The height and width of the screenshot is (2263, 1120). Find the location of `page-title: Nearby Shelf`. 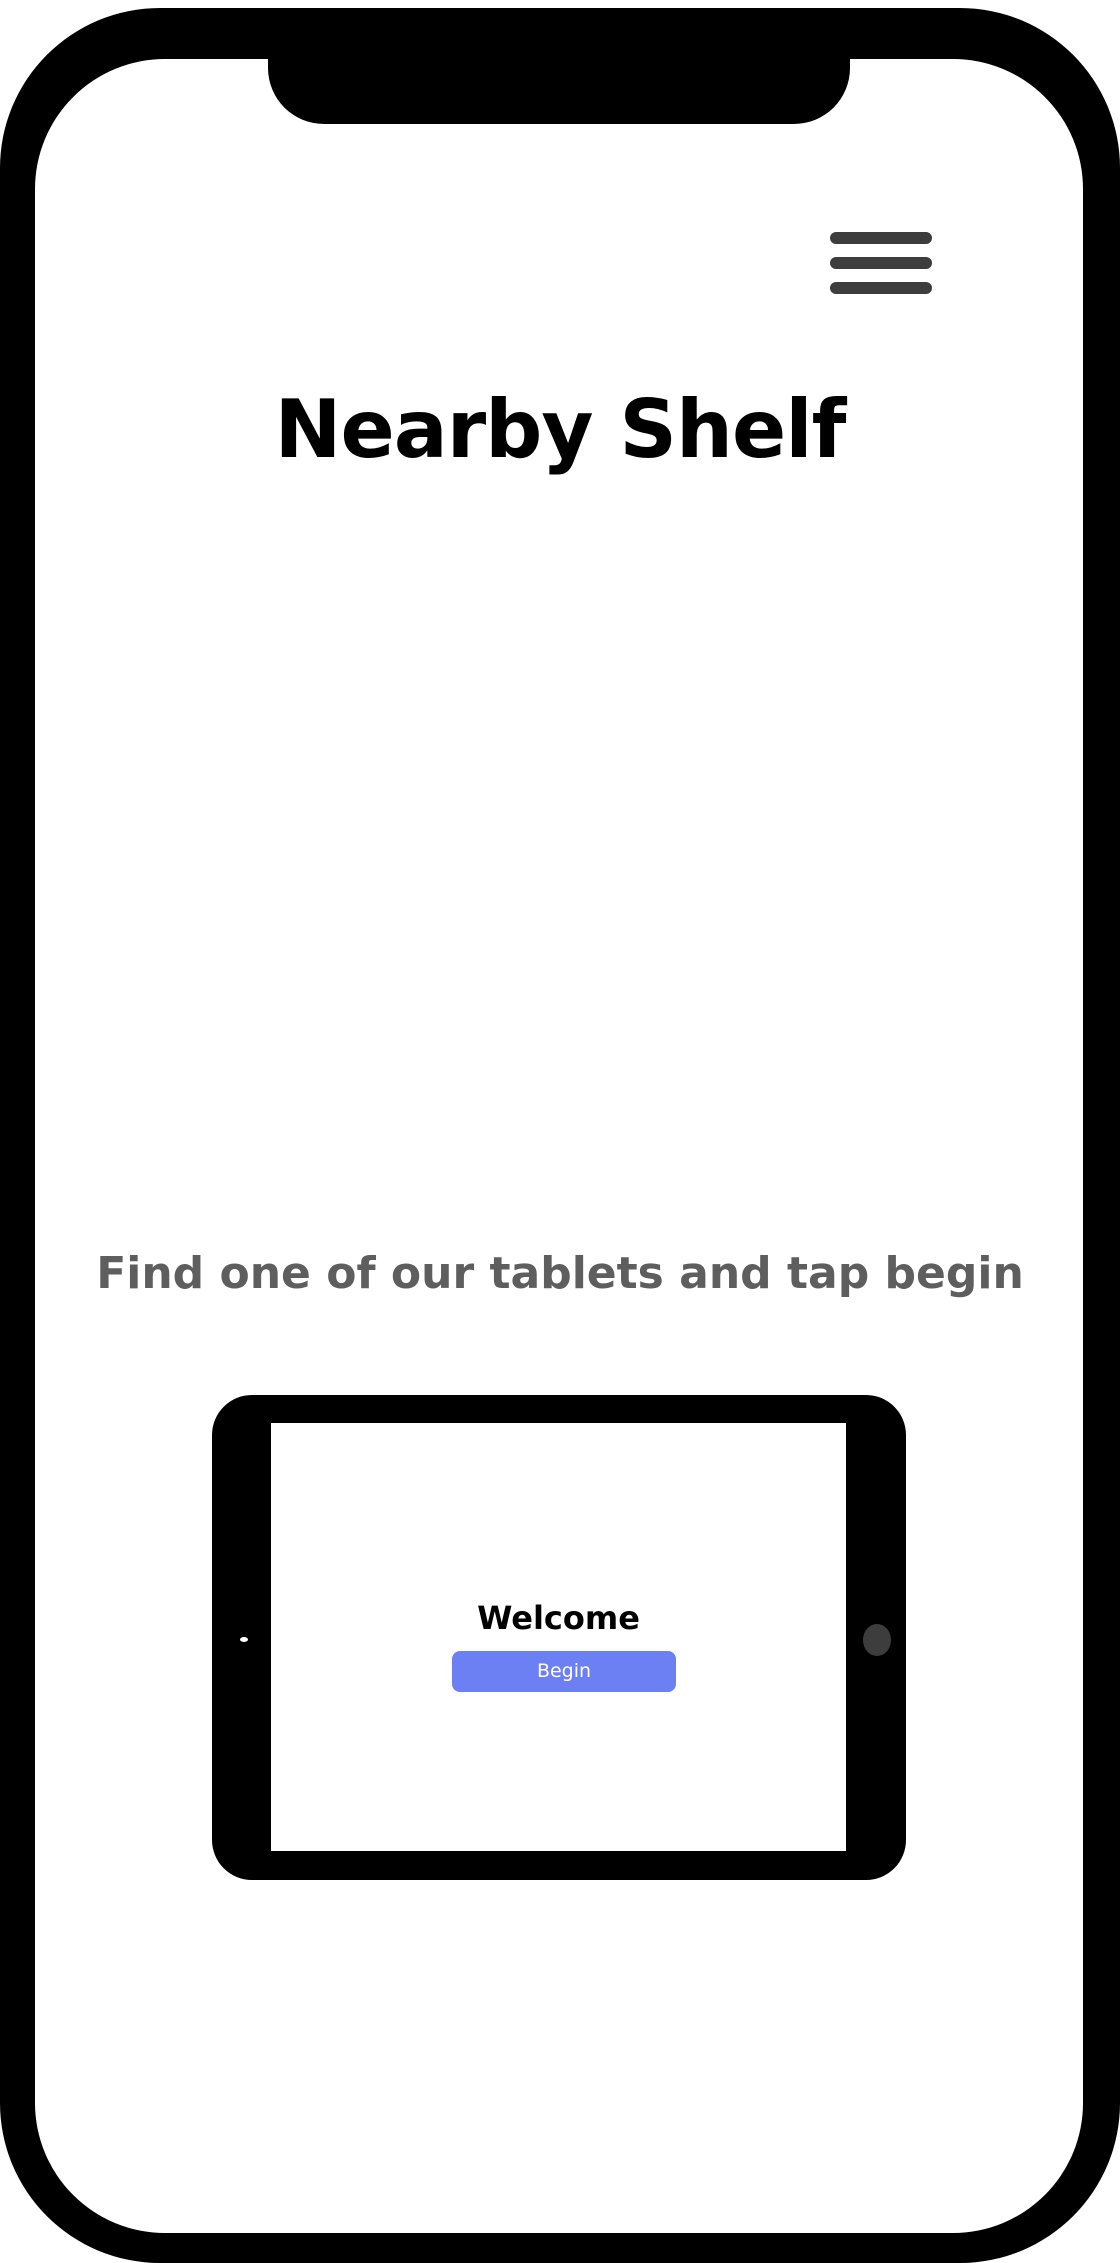

page-title: Nearby Shelf is located at coordinates (560, 429).